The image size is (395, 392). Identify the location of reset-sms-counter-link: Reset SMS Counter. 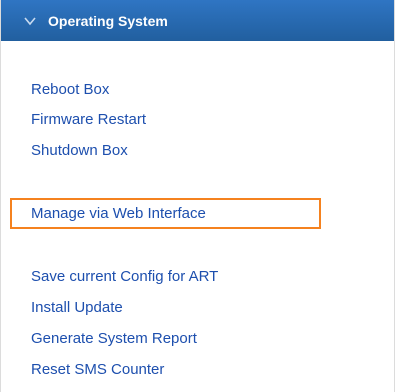
(97, 369).